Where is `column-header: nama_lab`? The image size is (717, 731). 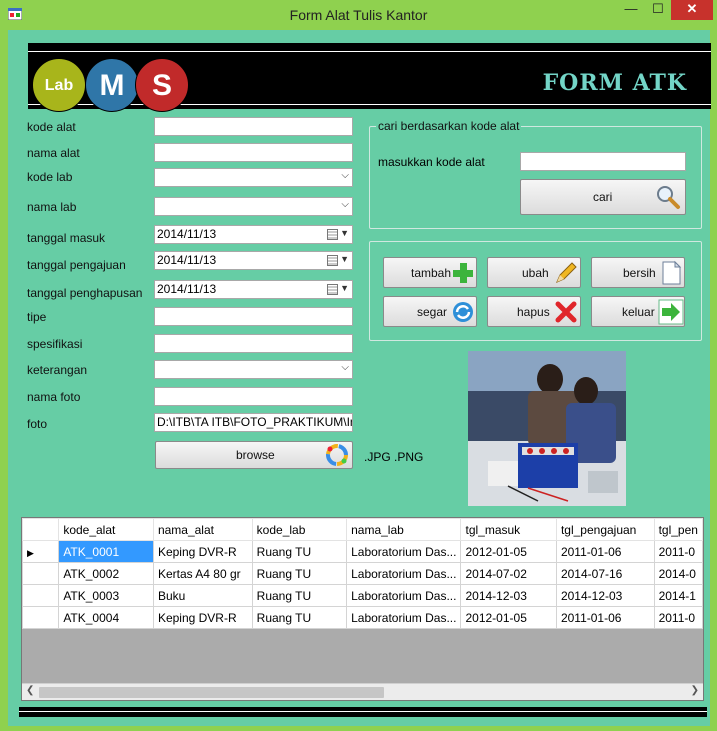 column-header: nama_lab is located at coordinates (404, 529).